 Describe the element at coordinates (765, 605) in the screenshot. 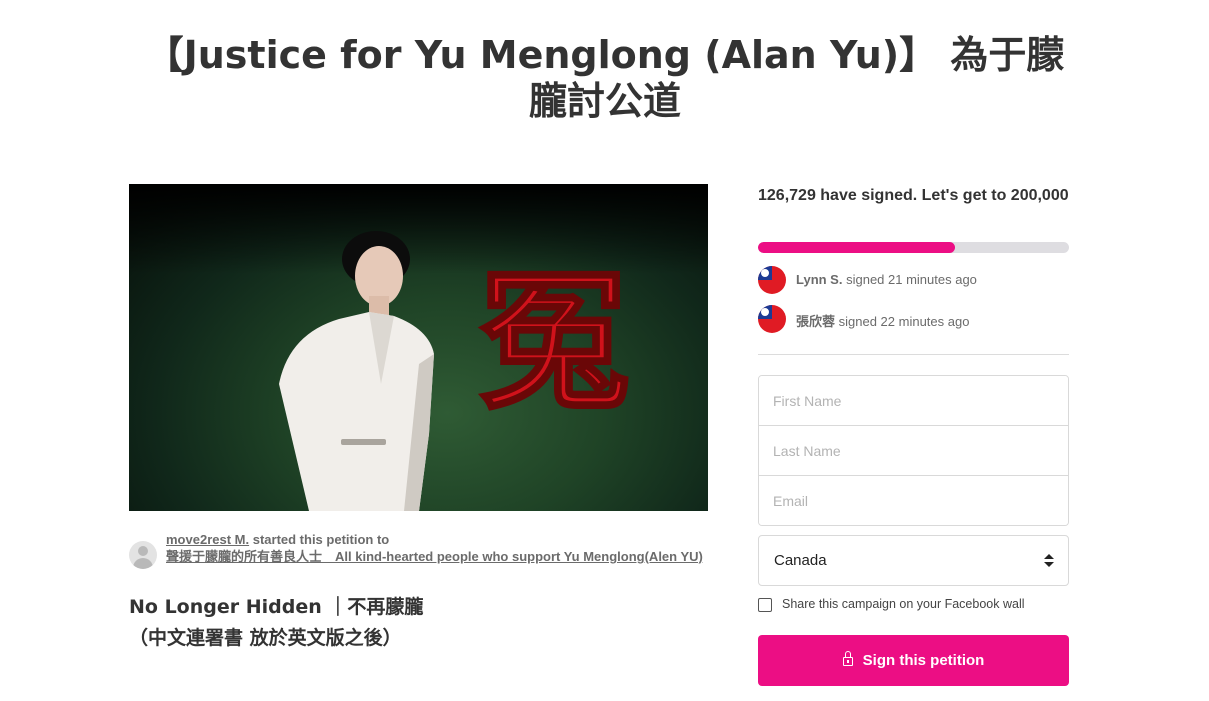

I see `facebook-share-checkbox` at that location.